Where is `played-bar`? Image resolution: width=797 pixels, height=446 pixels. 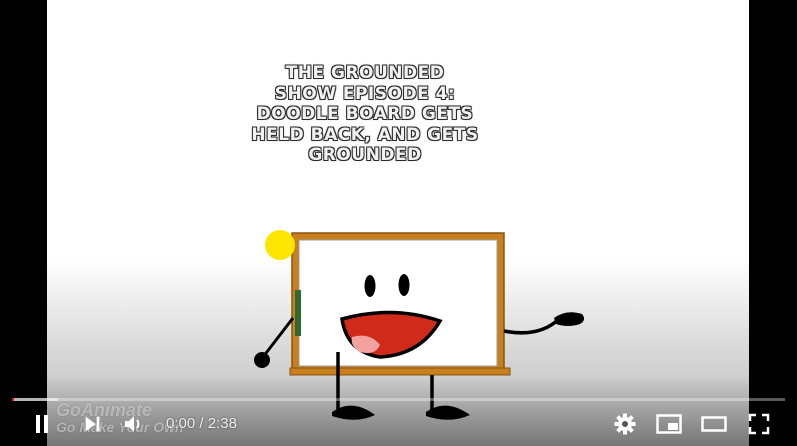 played-bar is located at coordinates (13, 399).